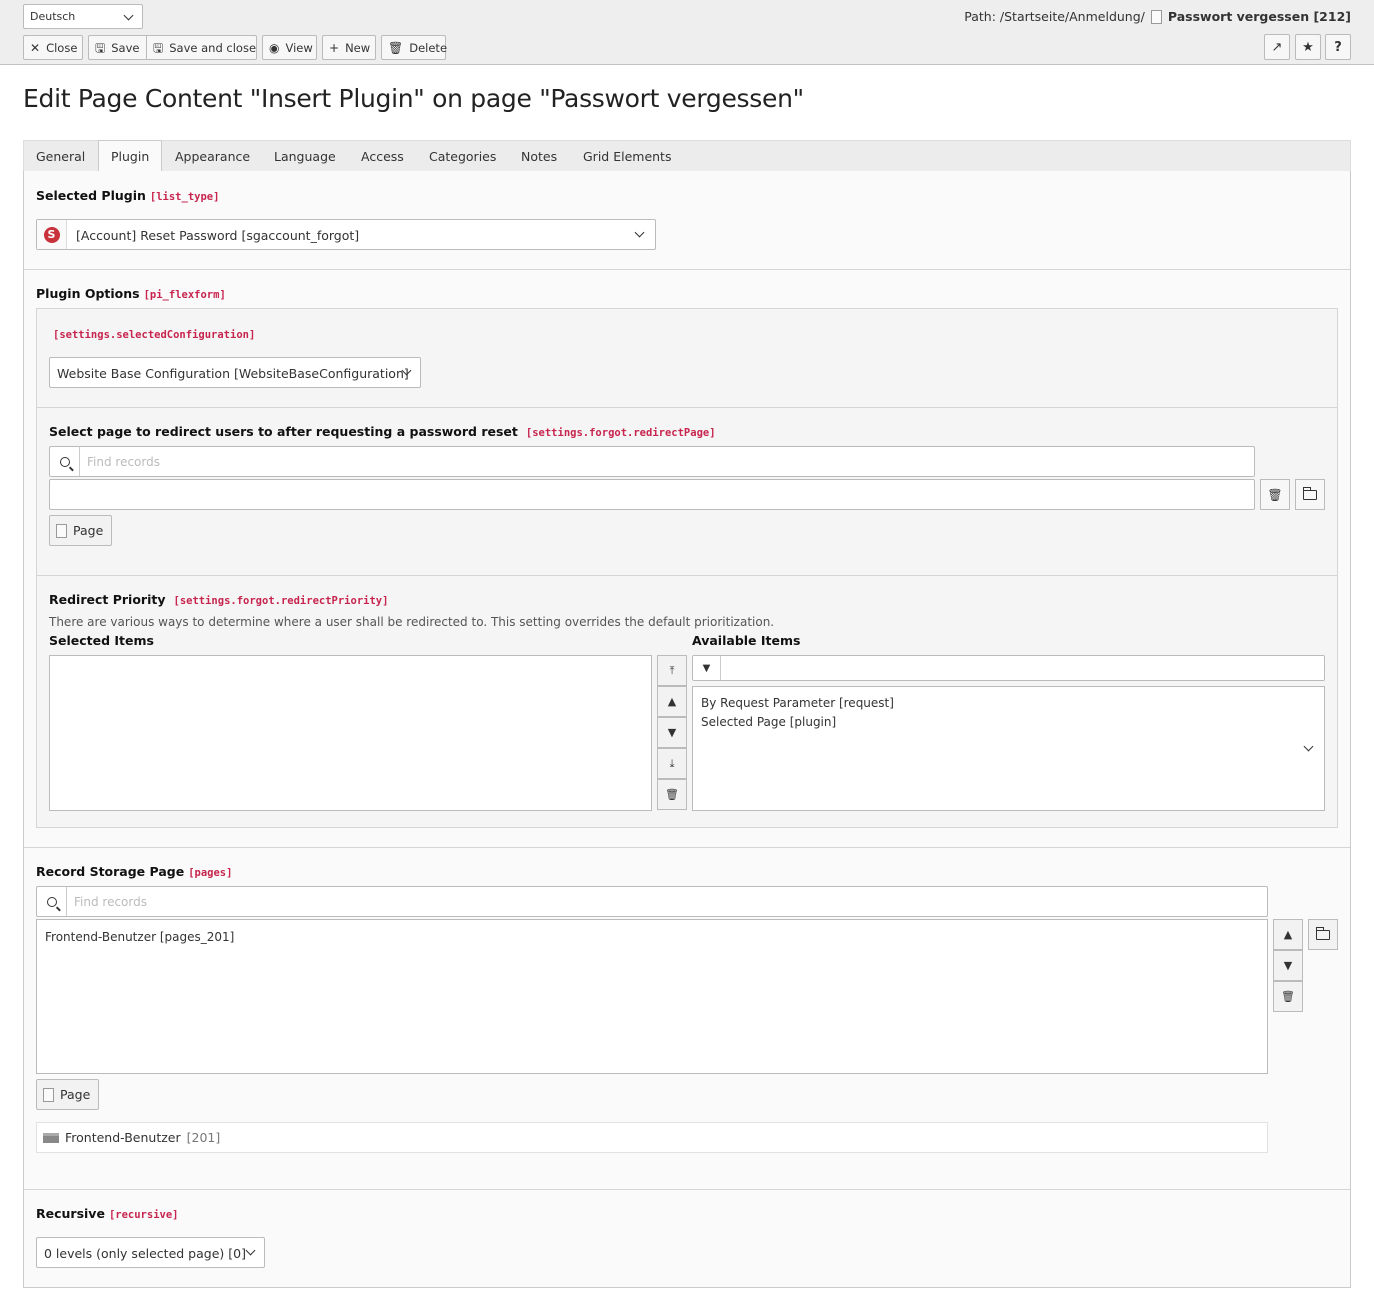  I want to click on redirect-priority-field-name: [settings.forgot.redirectPriority], so click(281, 601).